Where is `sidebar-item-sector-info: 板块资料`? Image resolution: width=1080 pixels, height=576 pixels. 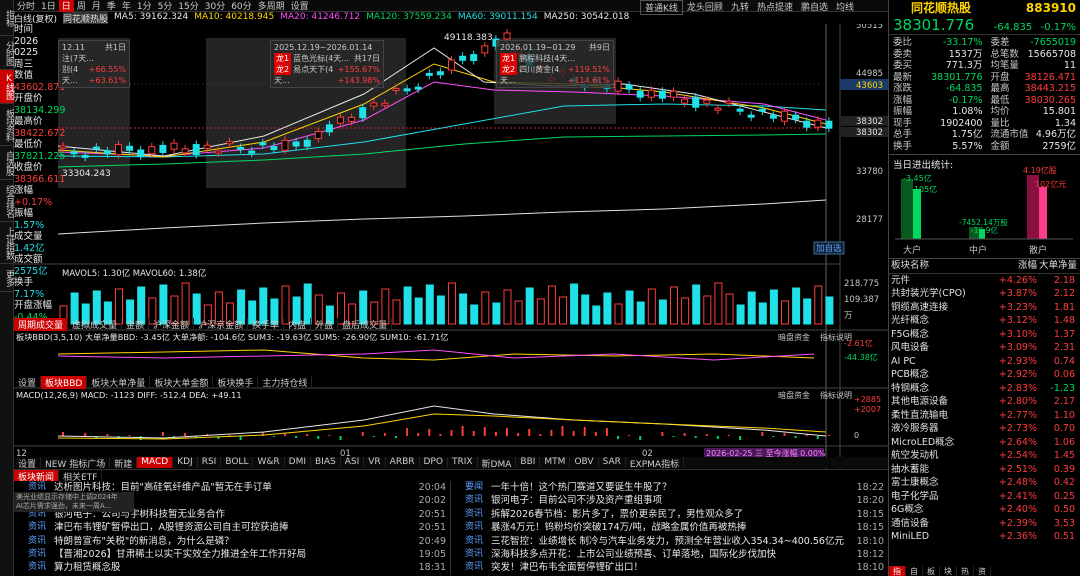
sidebar-item-sector-info: 板块资料 is located at coordinates (7, 125).